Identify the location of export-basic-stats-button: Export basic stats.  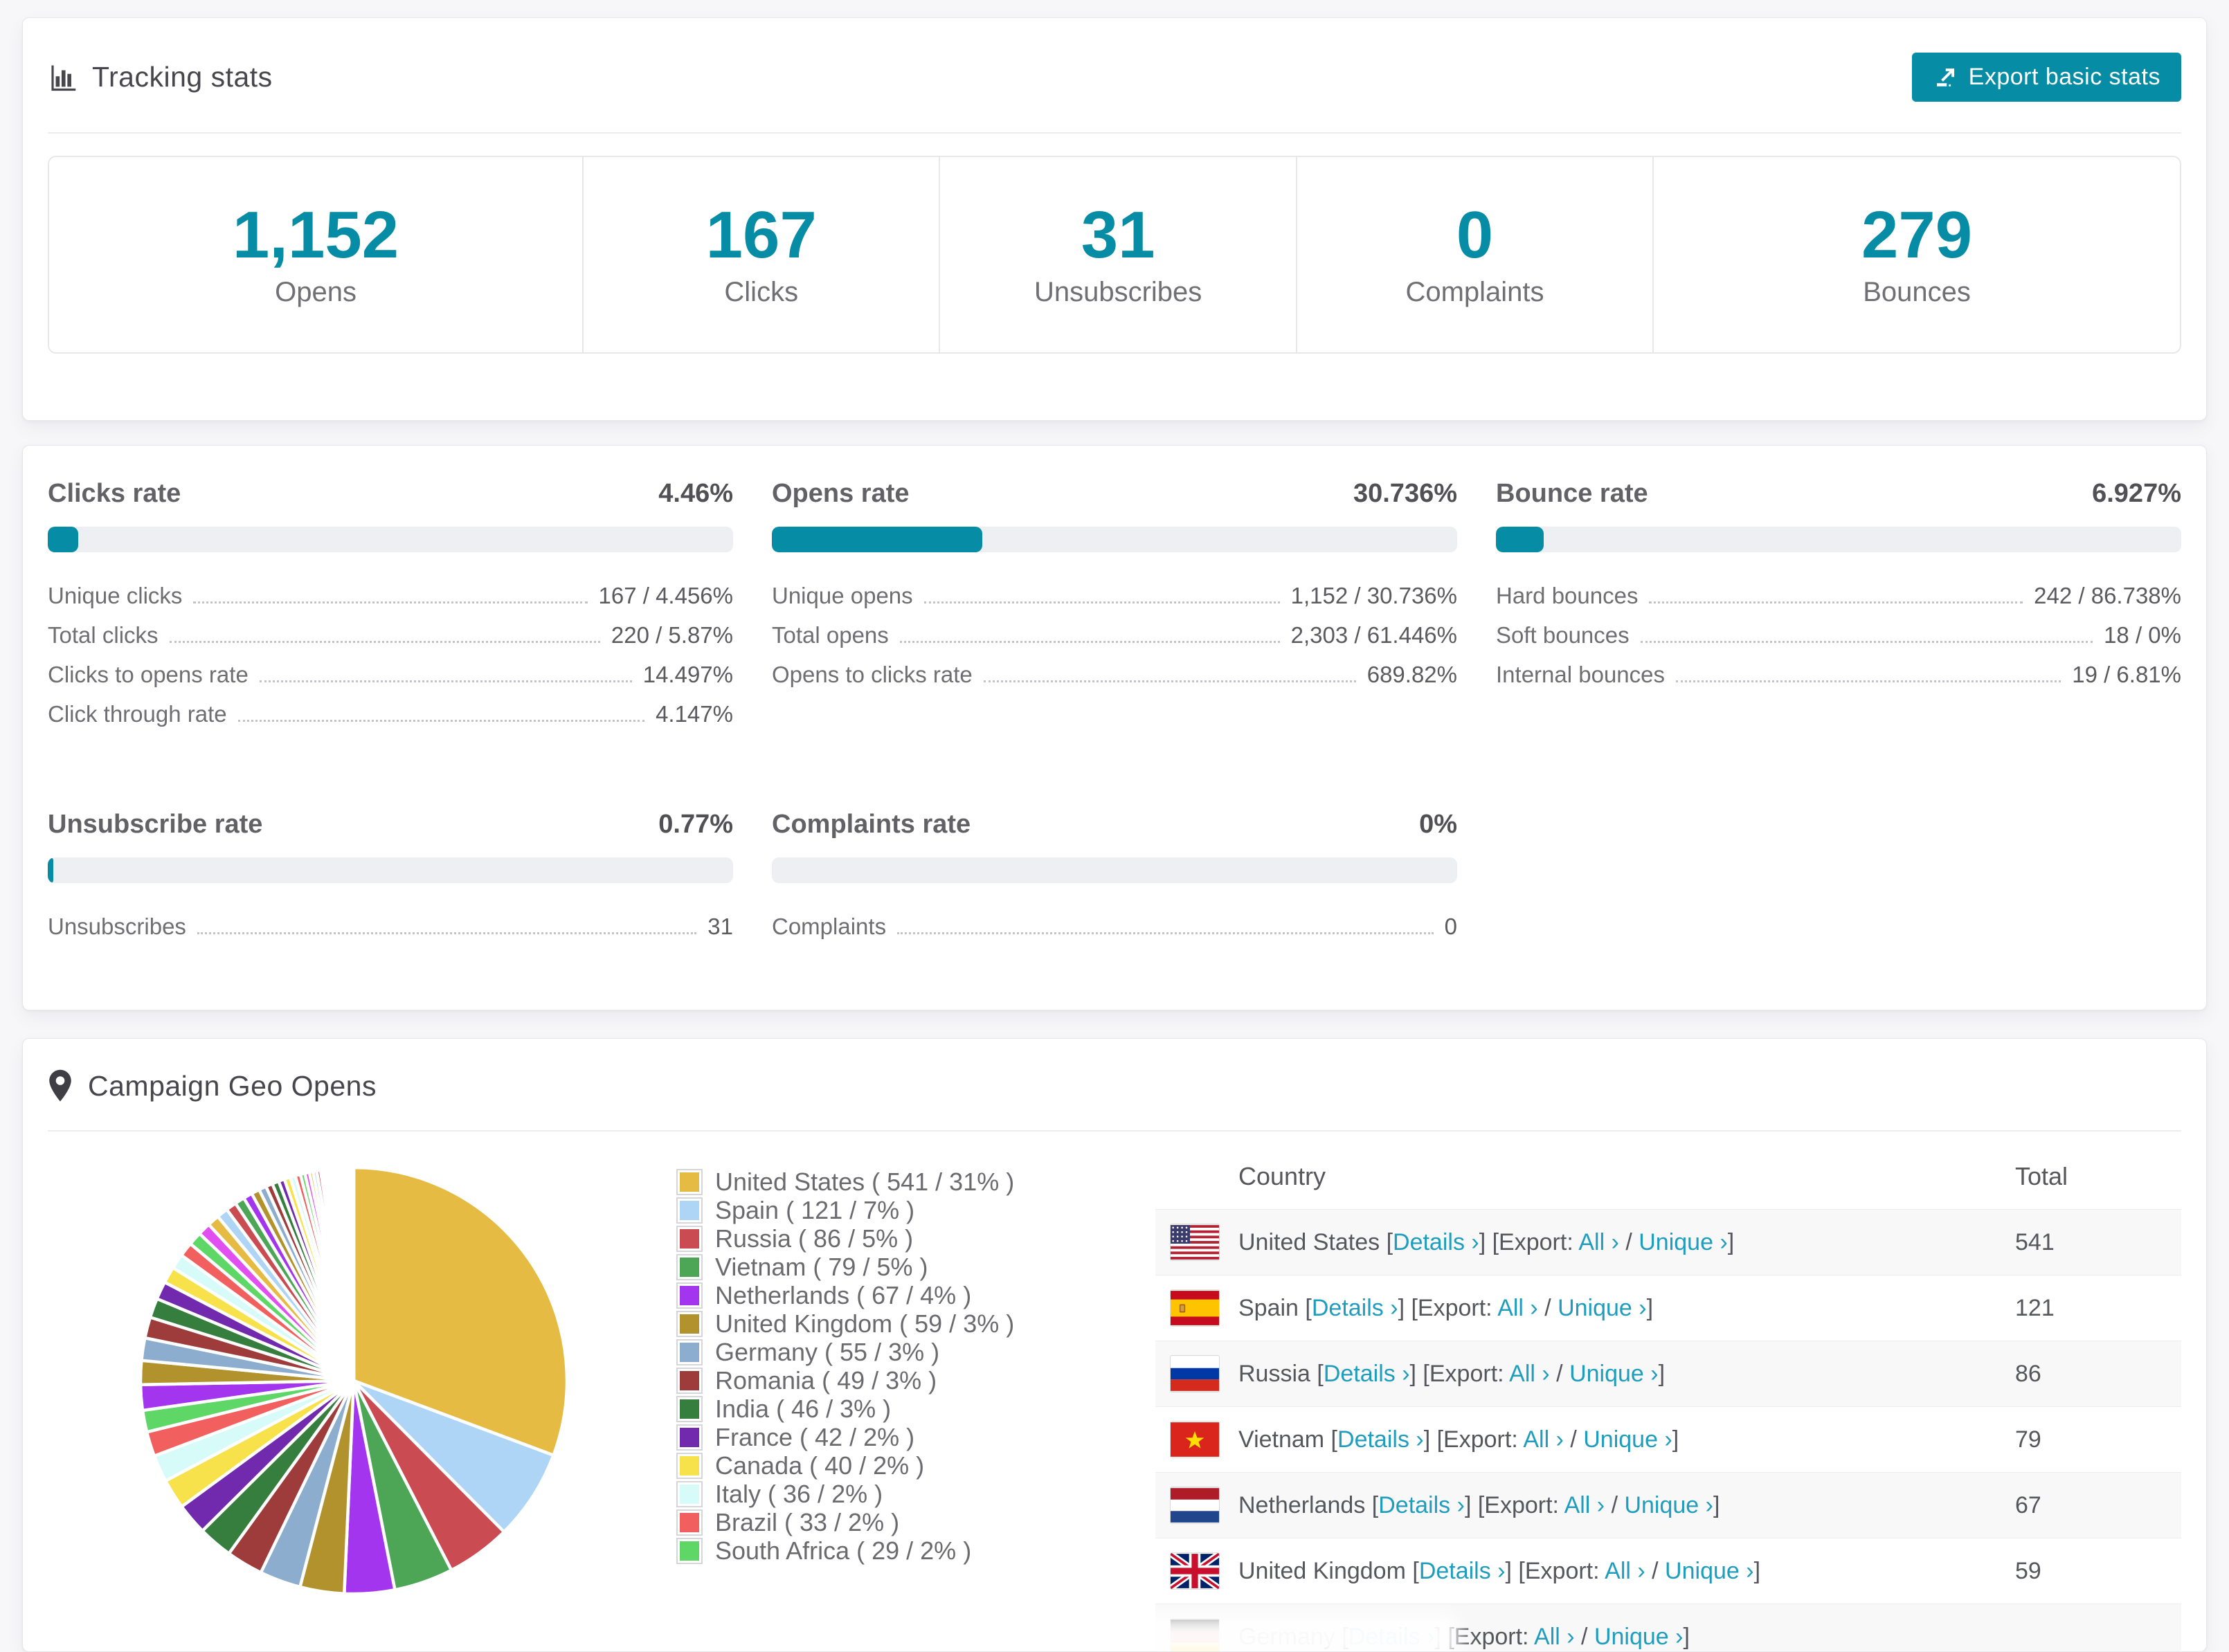
(2046, 77).